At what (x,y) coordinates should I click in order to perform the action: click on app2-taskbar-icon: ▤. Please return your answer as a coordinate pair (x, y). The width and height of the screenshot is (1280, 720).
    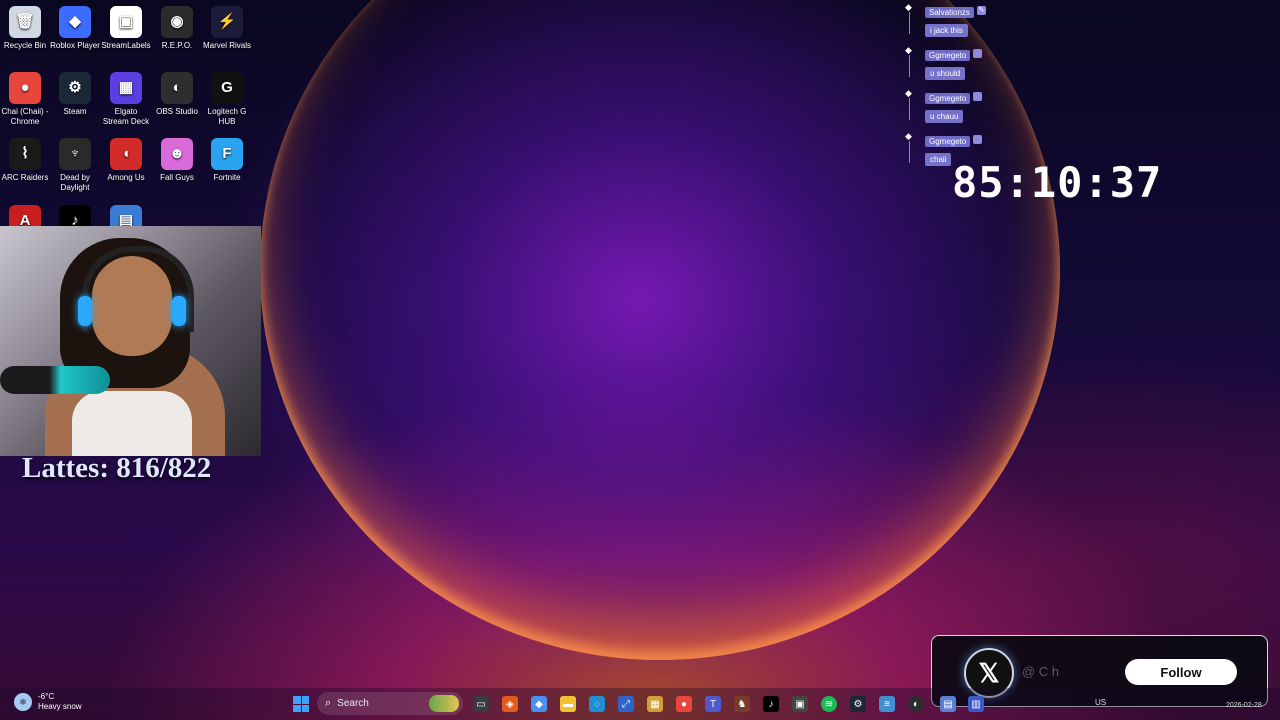
    Looking at the image, I should click on (948, 704).